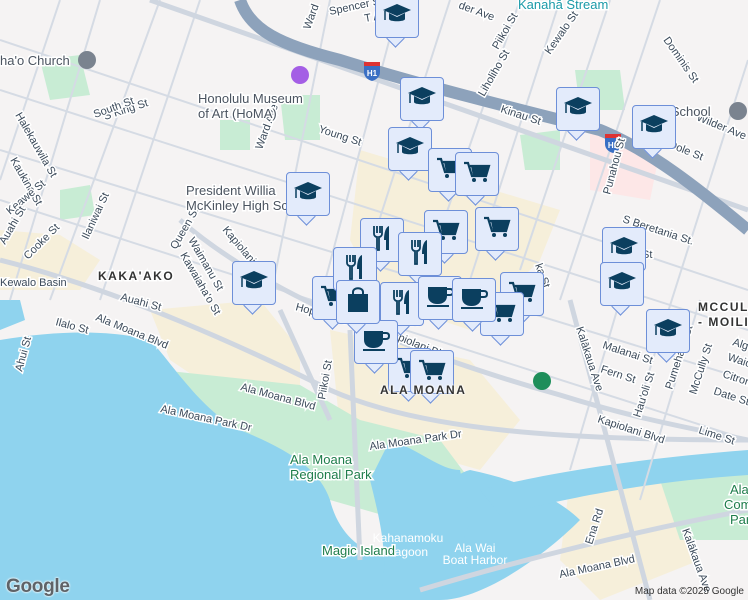 The image size is (748, 600). Describe the element at coordinates (423, 390) in the screenshot. I see `neighborhood-label-ala-moana: ALA MOANA` at that location.